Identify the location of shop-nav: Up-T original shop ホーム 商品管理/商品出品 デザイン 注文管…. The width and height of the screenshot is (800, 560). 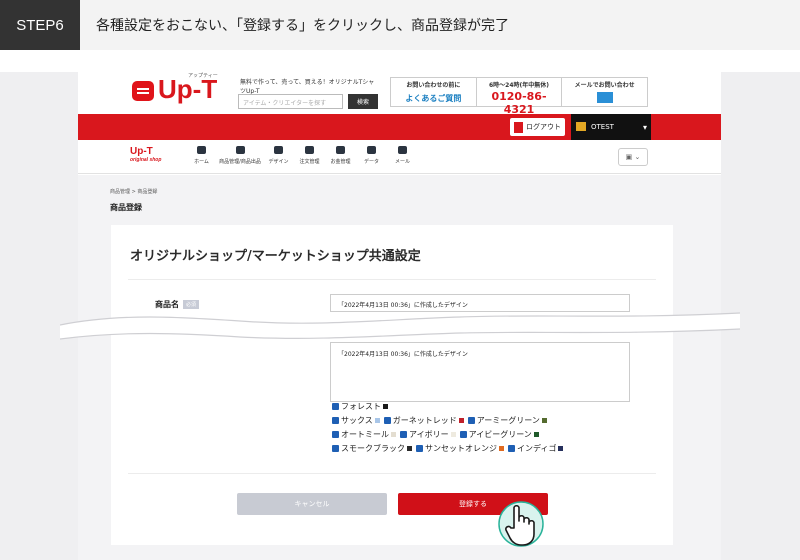
(399, 157).